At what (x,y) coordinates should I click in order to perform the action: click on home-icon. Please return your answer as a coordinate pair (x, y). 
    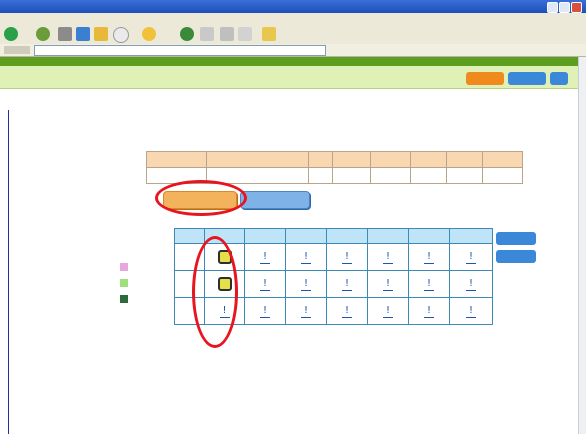
    Looking at the image, I should click on (101, 34).